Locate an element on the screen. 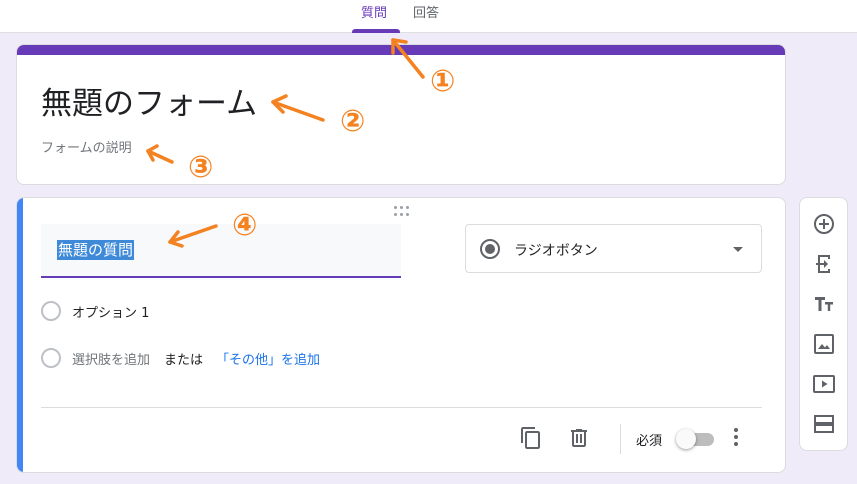  side-toolbar is located at coordinates (823, 324).